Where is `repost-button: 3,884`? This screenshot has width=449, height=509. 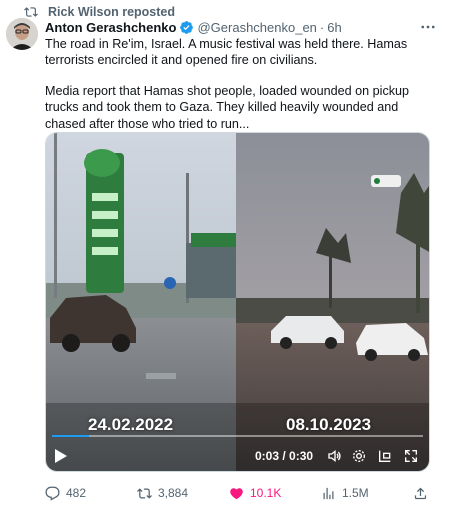
repost-button: 3,884 is located at coordinates (162, 493).